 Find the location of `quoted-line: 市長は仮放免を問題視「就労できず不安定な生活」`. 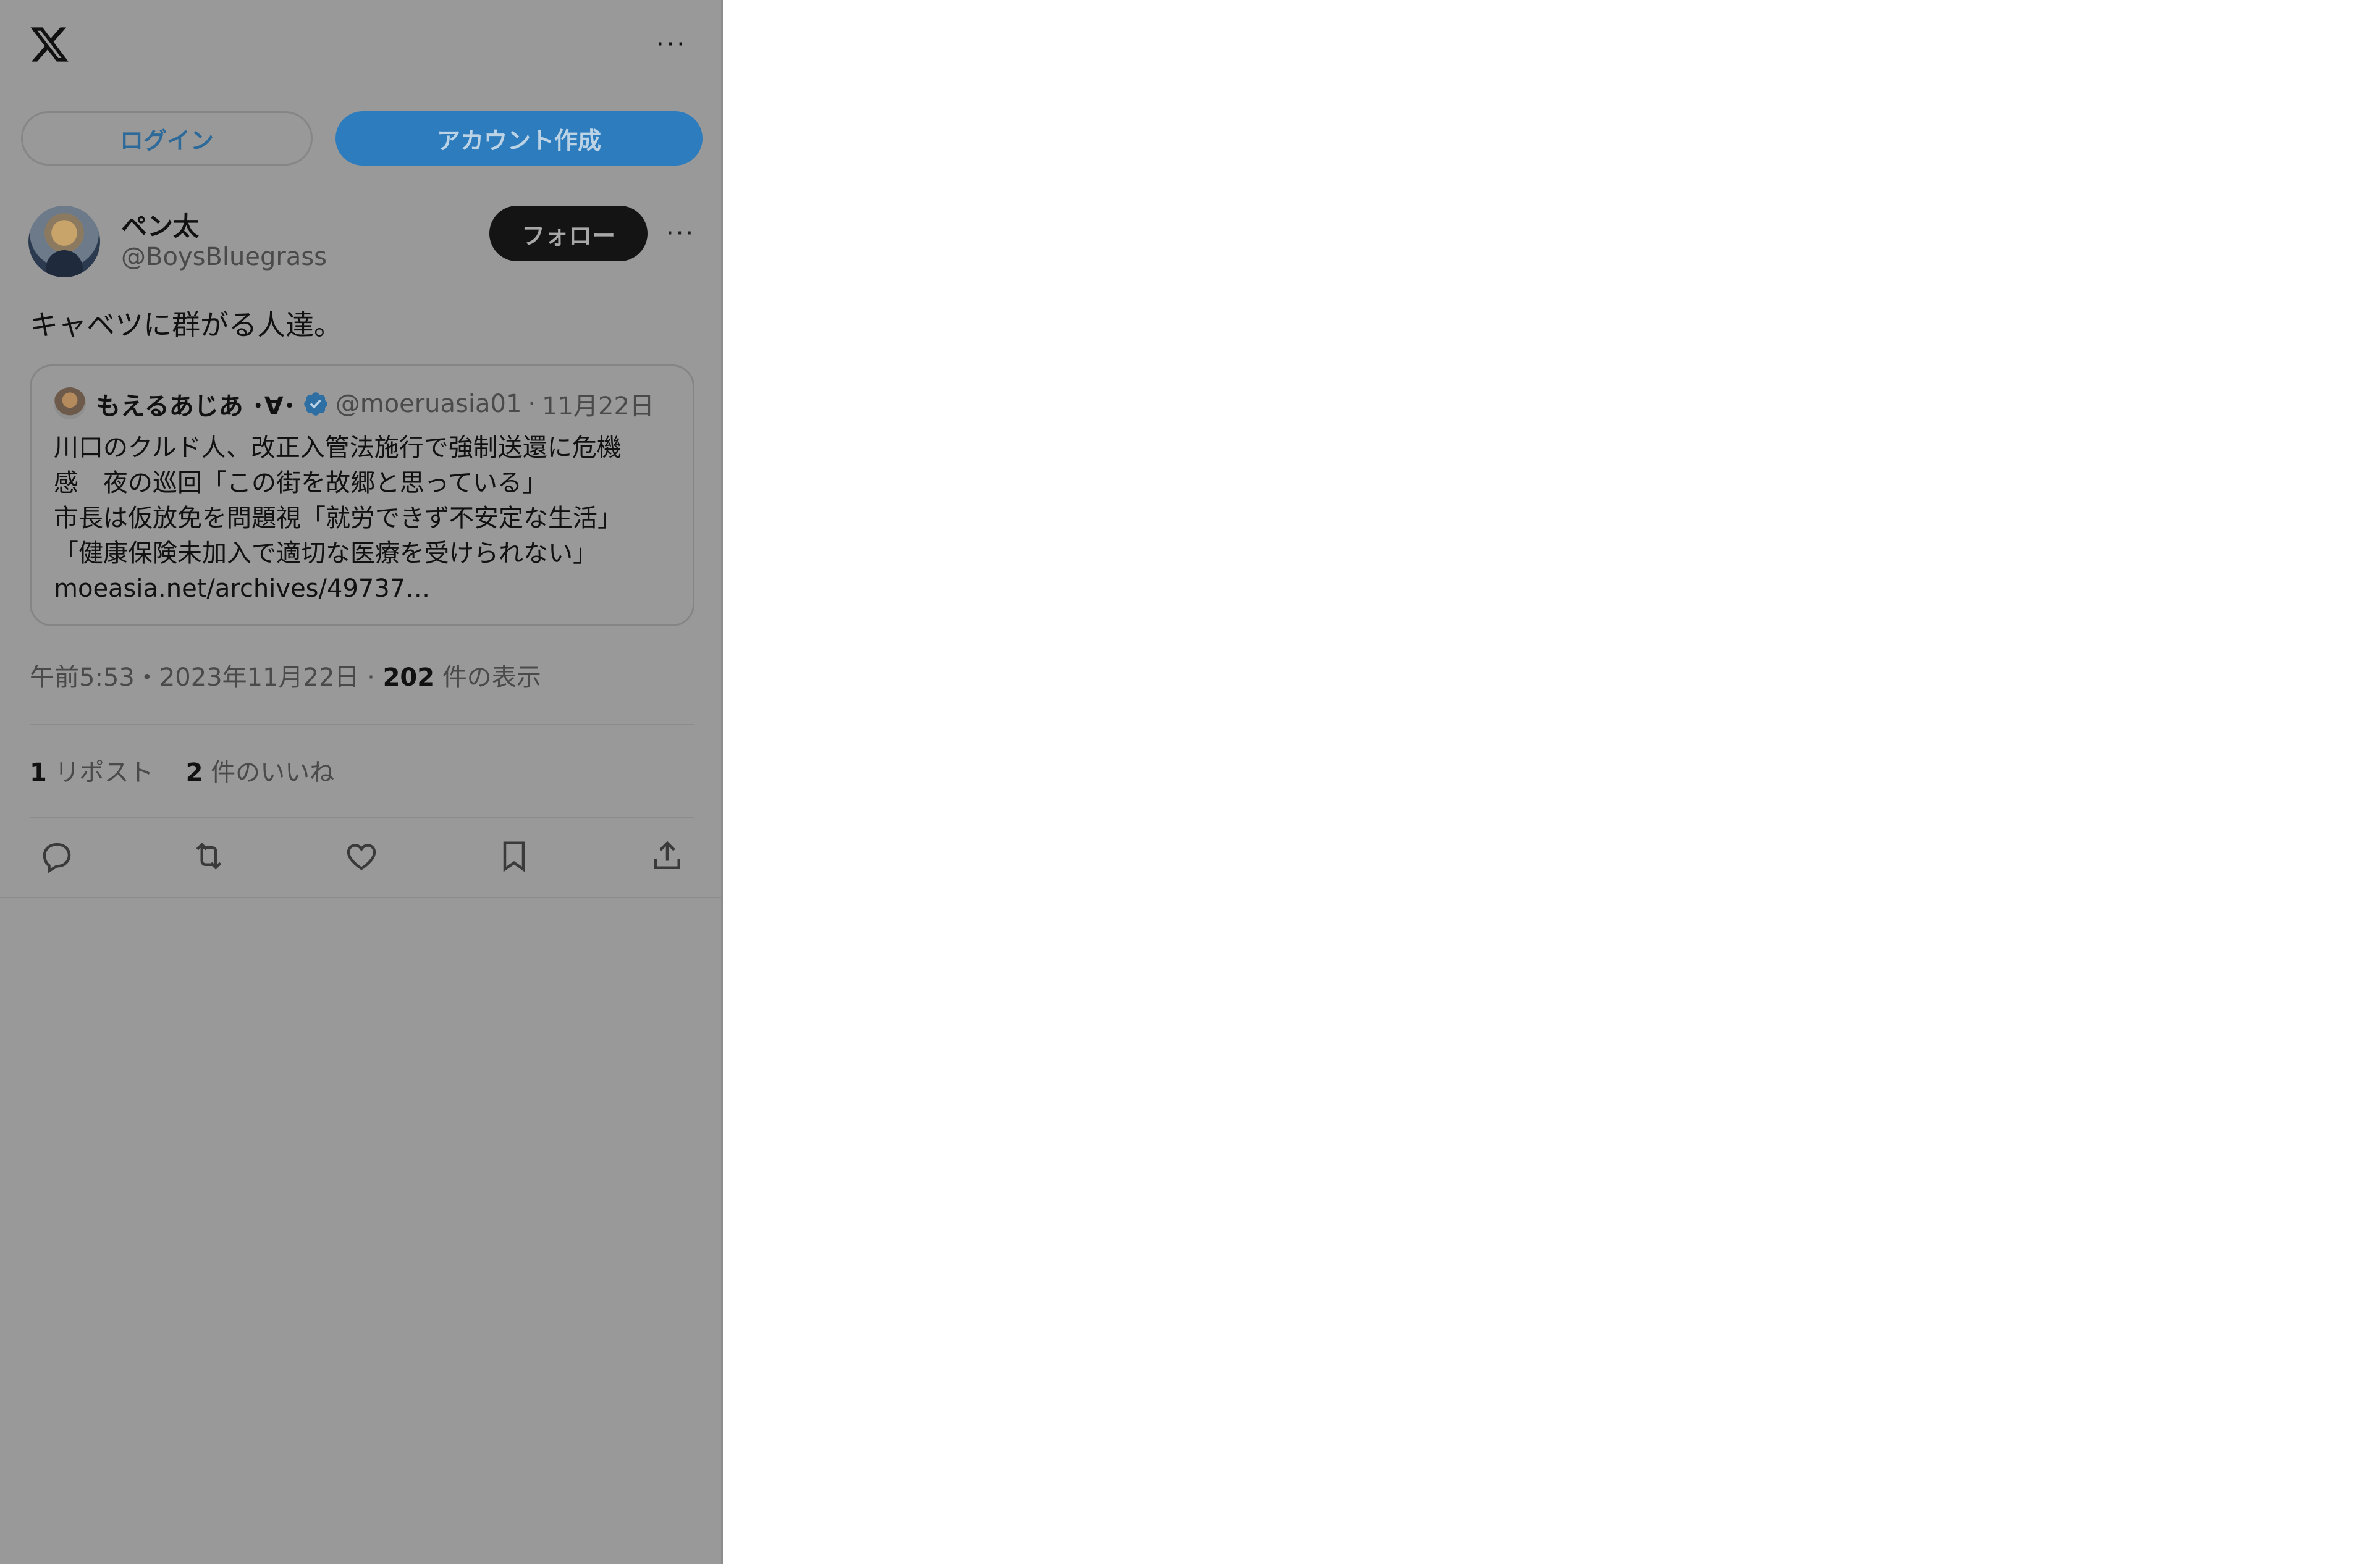

quoted-line: 市長は仮放免を問題視「就労できず不安定な生活」 is located at coordinates (338, 518).